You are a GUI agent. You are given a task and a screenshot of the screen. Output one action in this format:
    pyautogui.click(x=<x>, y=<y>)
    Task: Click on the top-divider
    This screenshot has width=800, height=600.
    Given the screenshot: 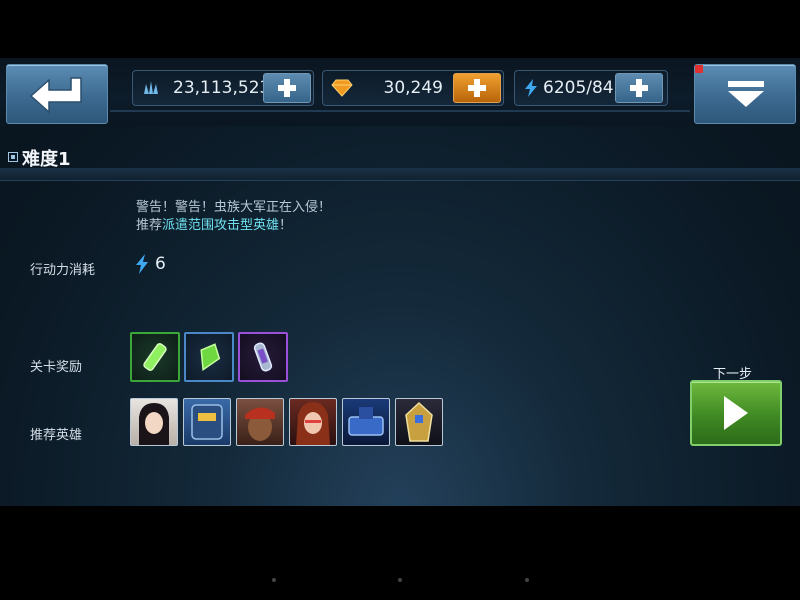 What is the action you would take?
    pyautogui.click(x=400, y=111)
    